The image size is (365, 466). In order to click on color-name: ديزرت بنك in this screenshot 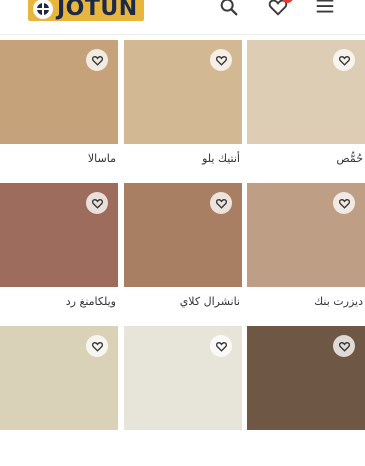, I will do `click(338, 301)`.